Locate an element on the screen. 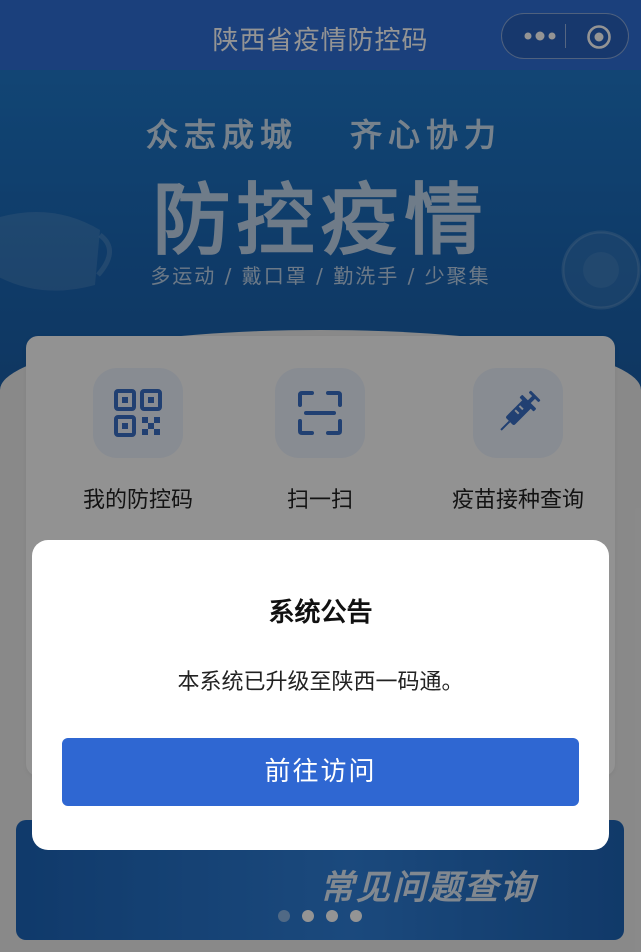  dialog-title: 系统公告 is located at coordinates (320, 613).